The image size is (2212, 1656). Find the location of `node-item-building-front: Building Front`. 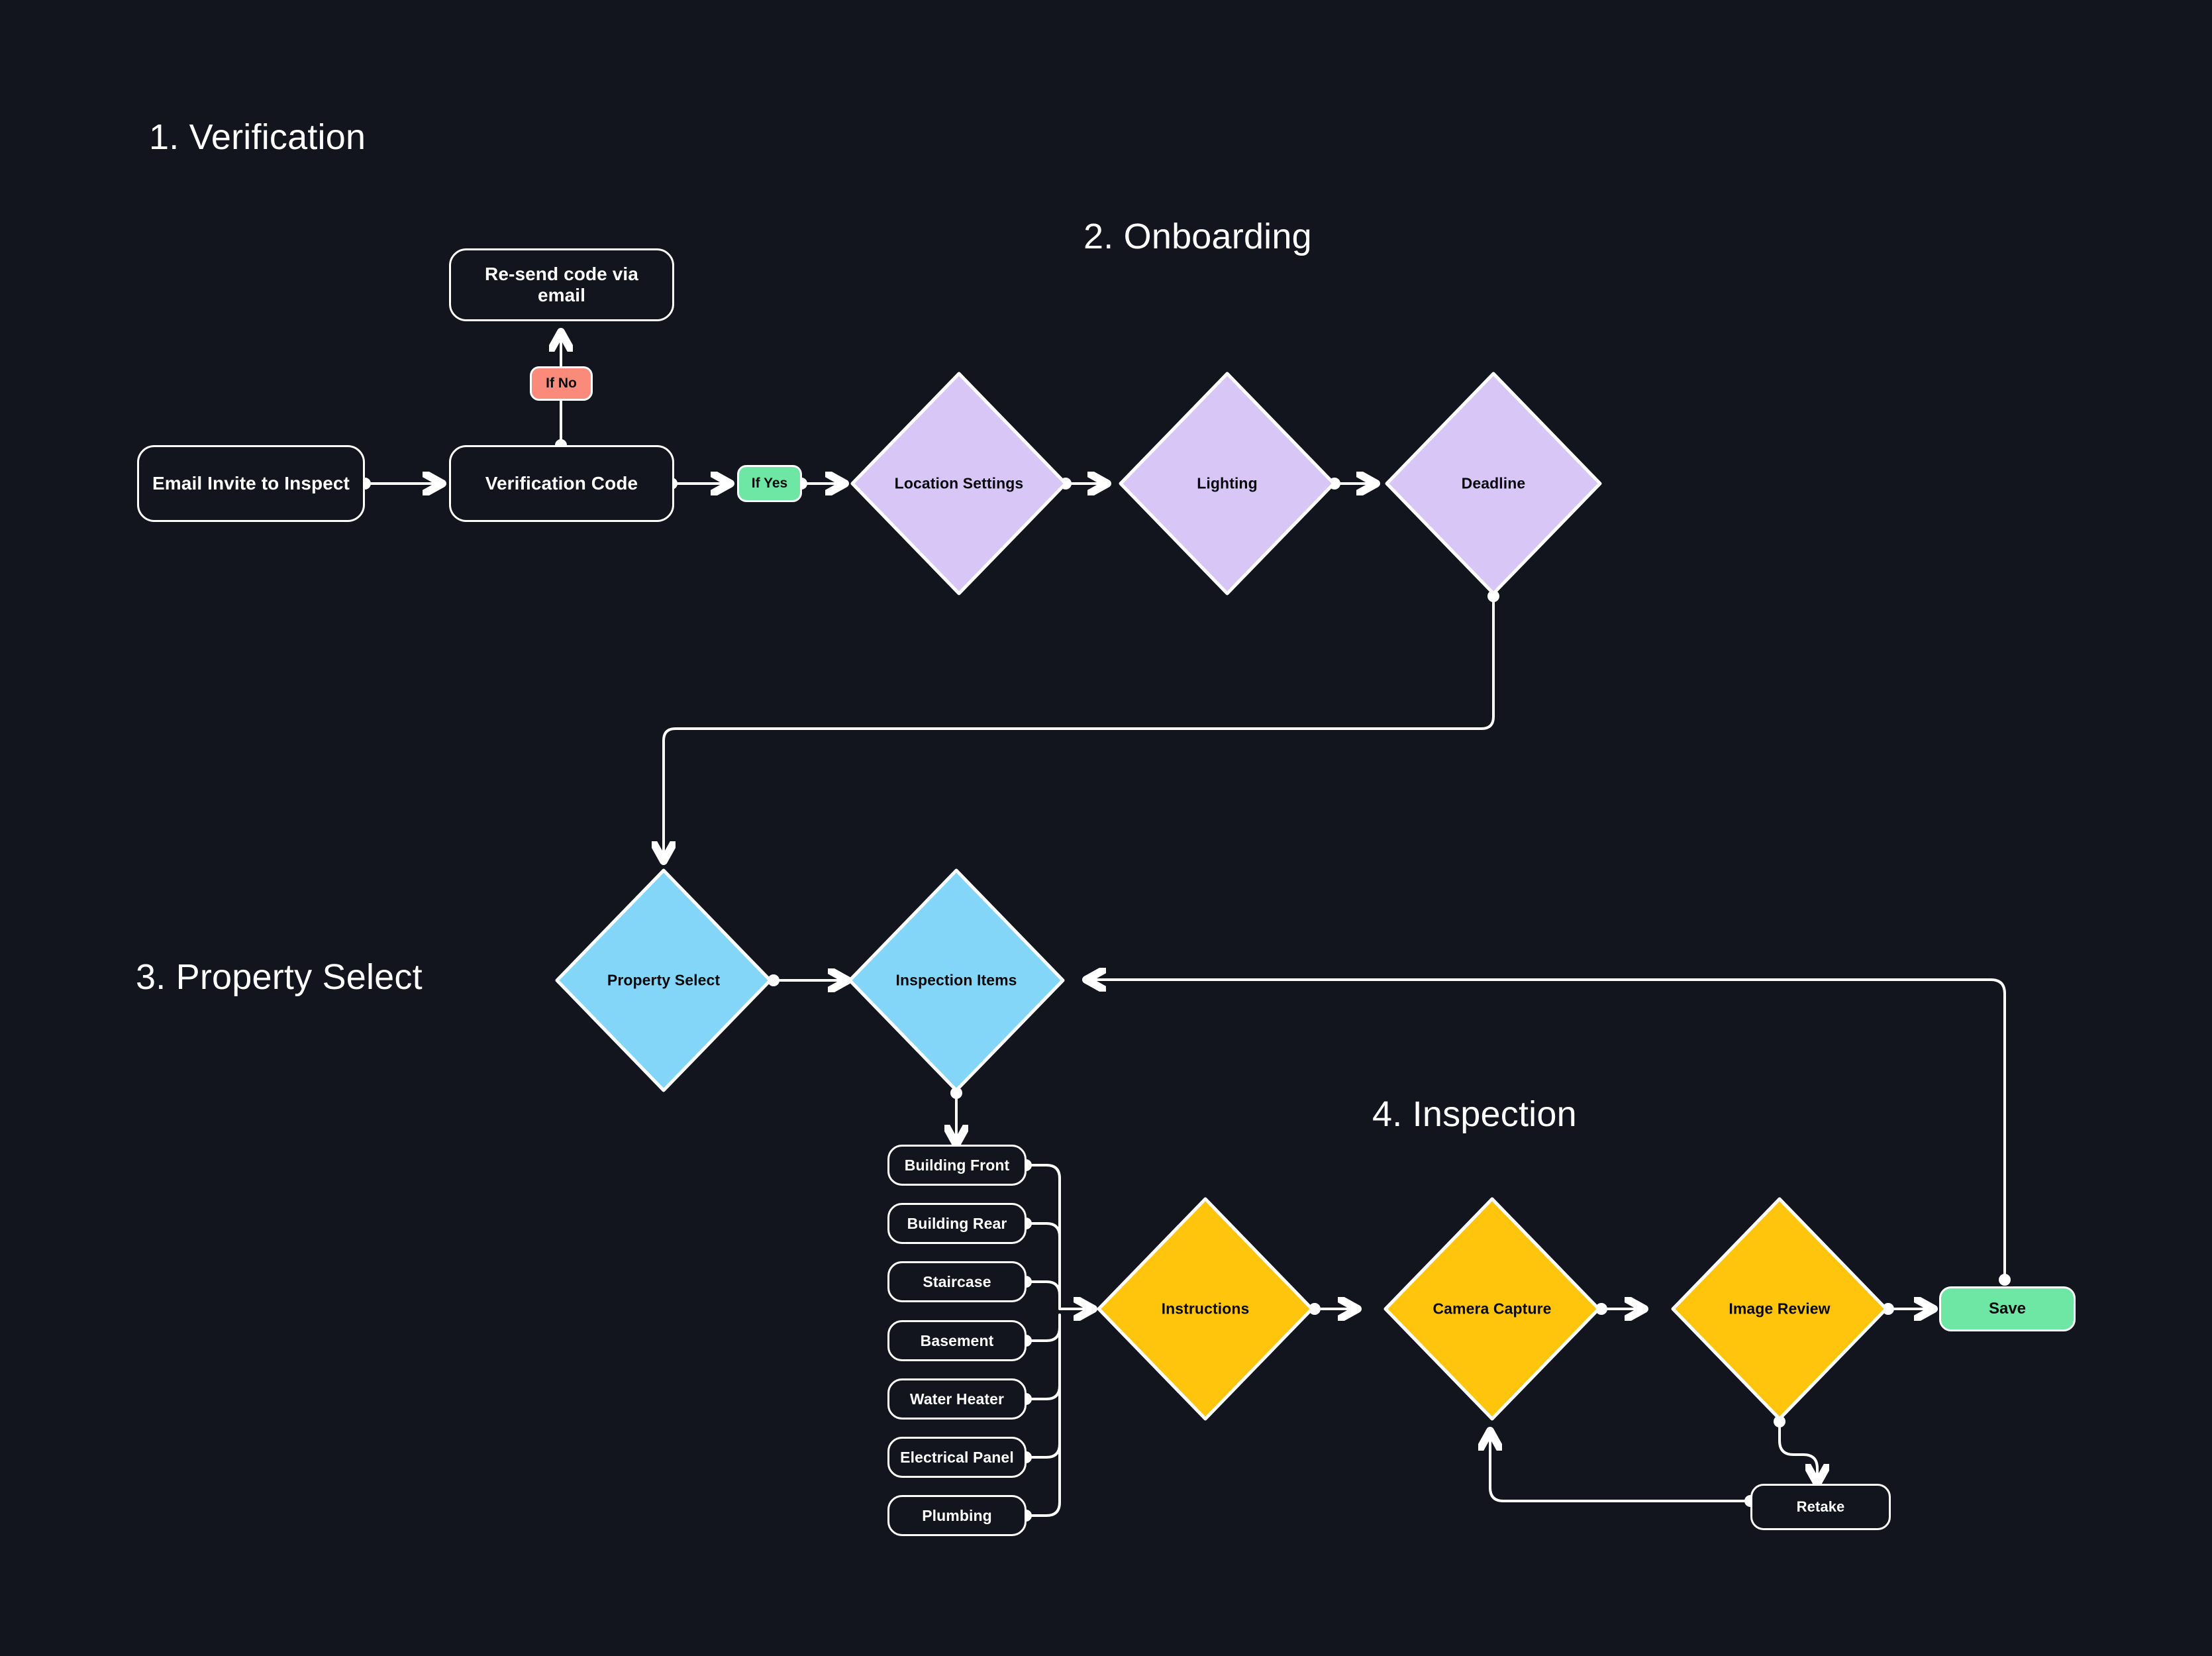

node-item-building-front: Building Front is located at coordinates (957, 1165).